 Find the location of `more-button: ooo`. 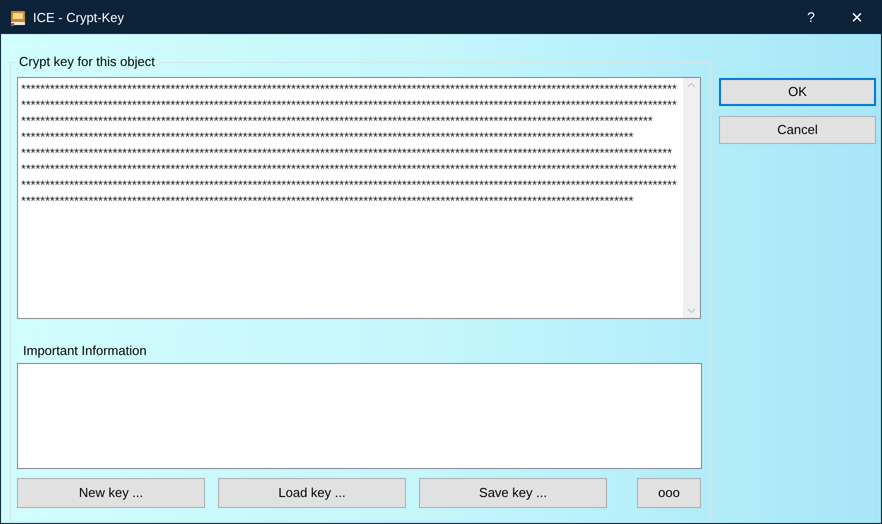

more-button: ooo is located at coordinates (669, 493).